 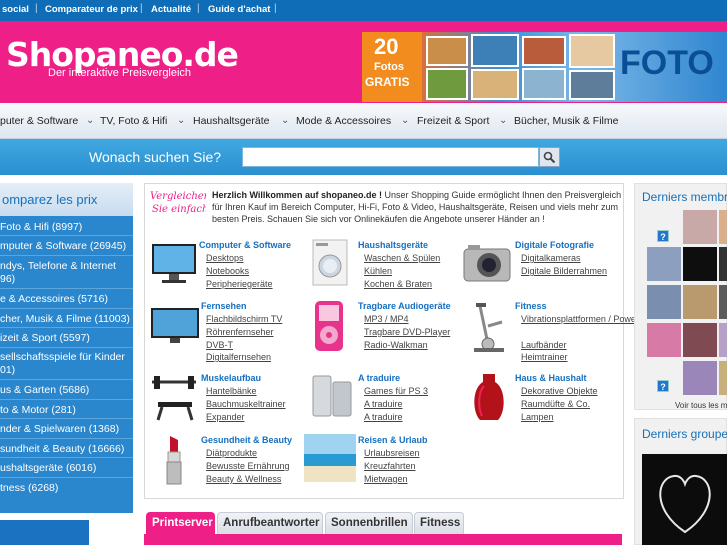 What do you see at coordinates (133, 121) in the screenshot?
I see `nav-item-tv: TV, Foto & Hifi` at bounding box center [133, 121].